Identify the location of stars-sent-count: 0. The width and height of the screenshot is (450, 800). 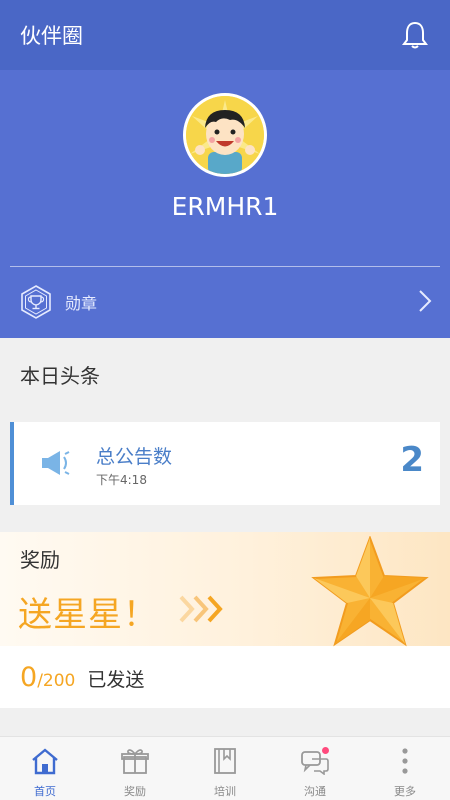
(29, 677).